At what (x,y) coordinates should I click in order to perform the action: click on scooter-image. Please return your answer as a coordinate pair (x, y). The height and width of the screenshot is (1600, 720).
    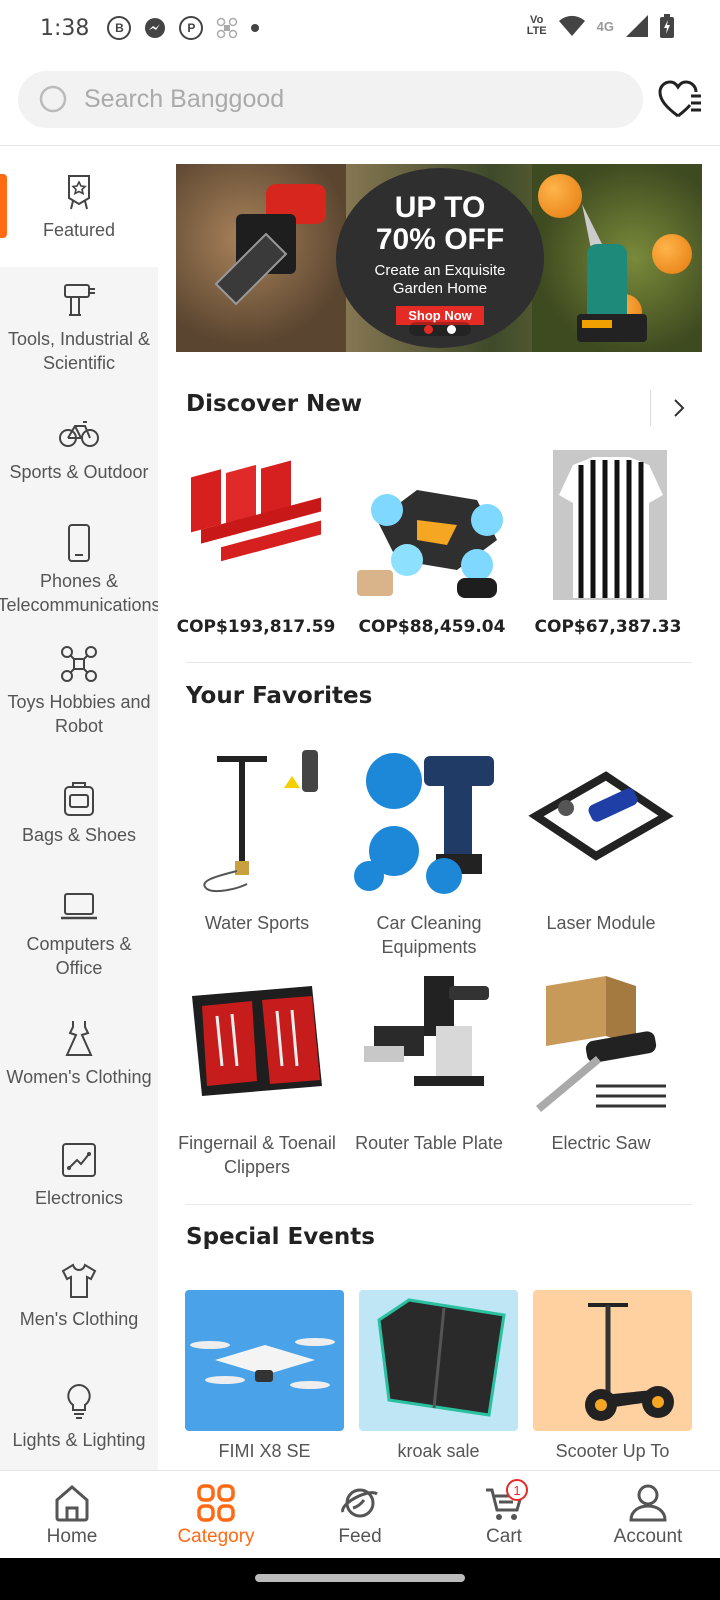
    Looking at the image, I should click on (629, 1362).